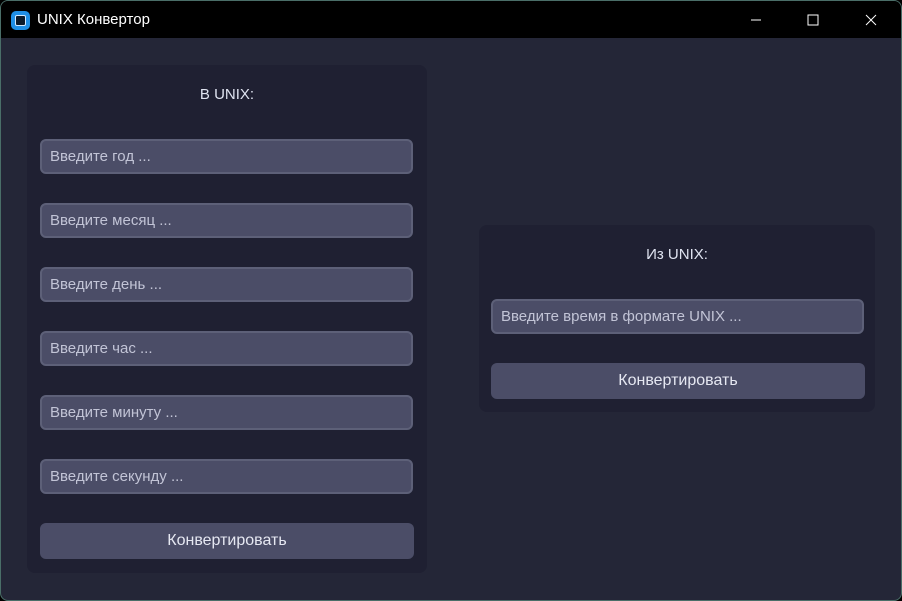 Image resolution: width=902 pixels, height=601 pixels. Describe the element at coordinates (226, 156) in the screenshot. I see `year-input` at that location.